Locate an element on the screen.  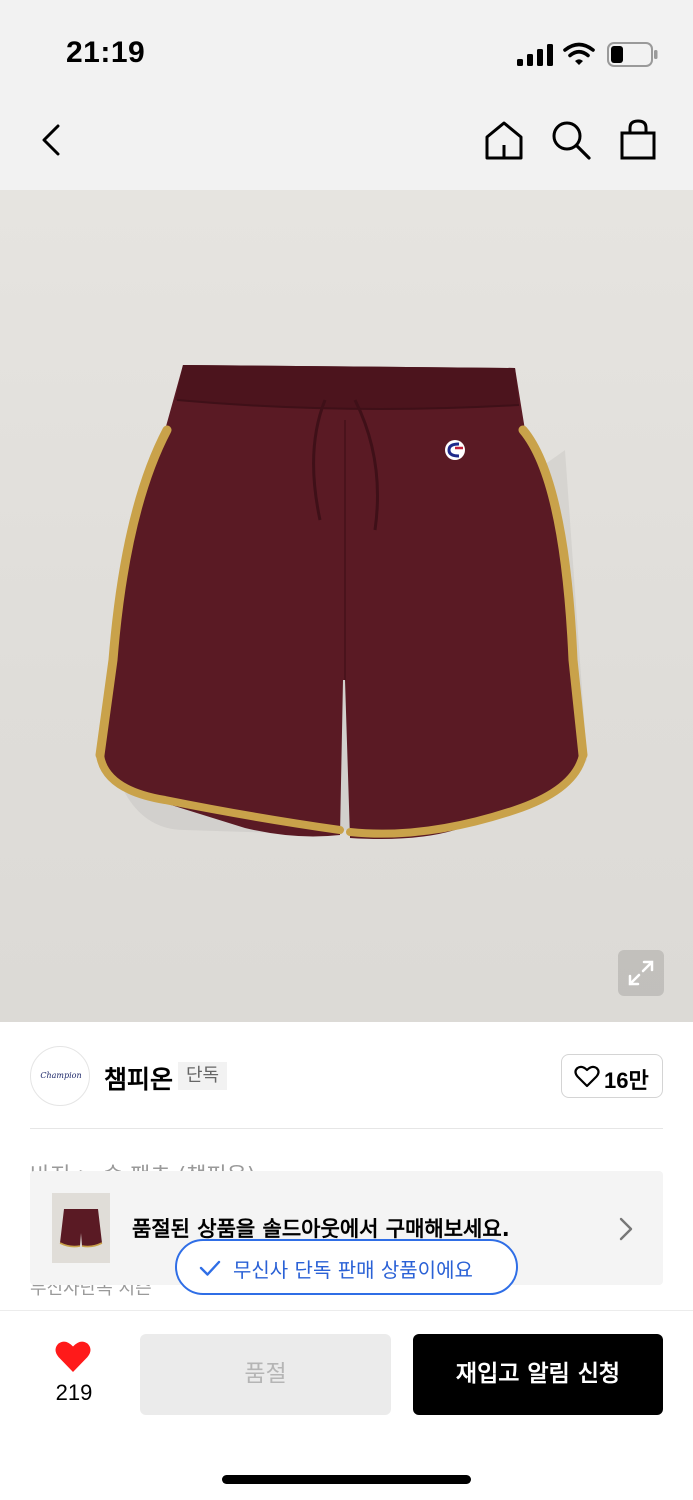
exclusive-toast: 무신사 단독 판매 상품이에요 is located at coordinates (346, 1267).